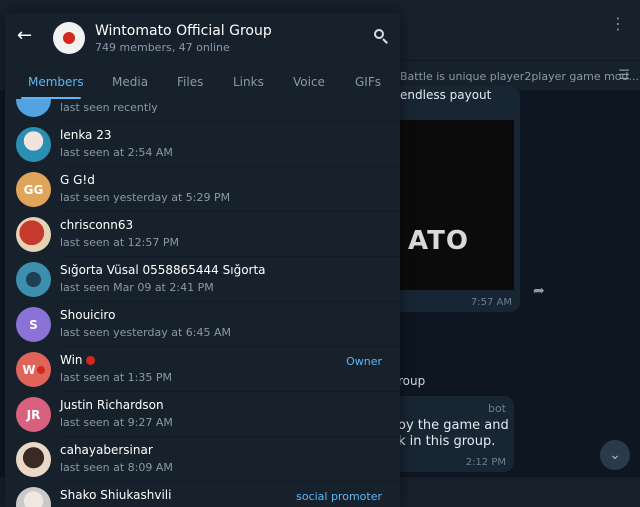 This screenshot has width=640, height=507. I want to click on group-member-count: 749 members, 47 online, so click(162, 47).